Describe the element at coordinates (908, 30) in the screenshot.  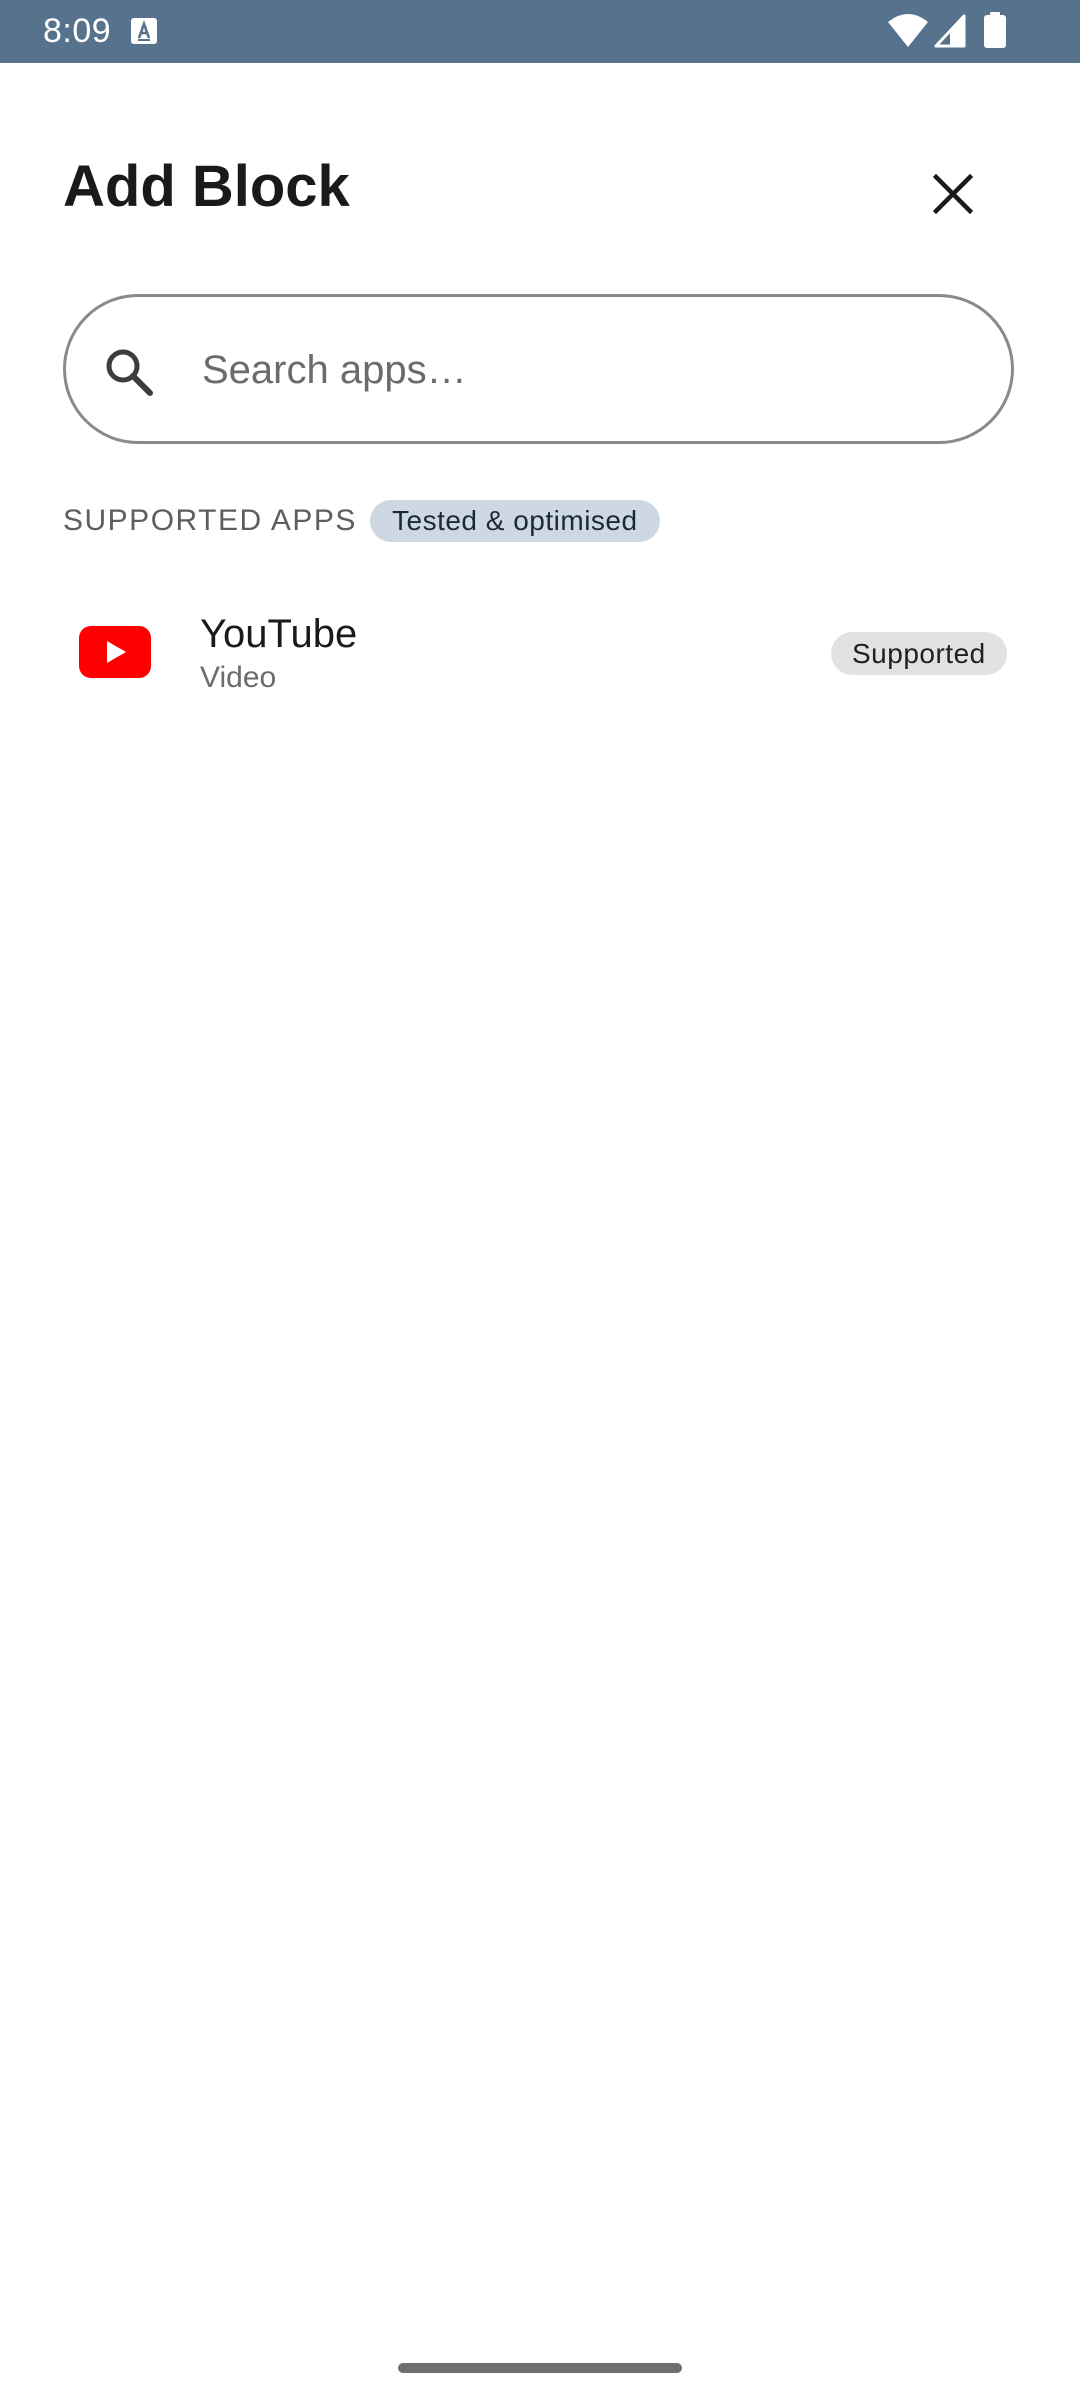
I see `wifi-icon` at that location.